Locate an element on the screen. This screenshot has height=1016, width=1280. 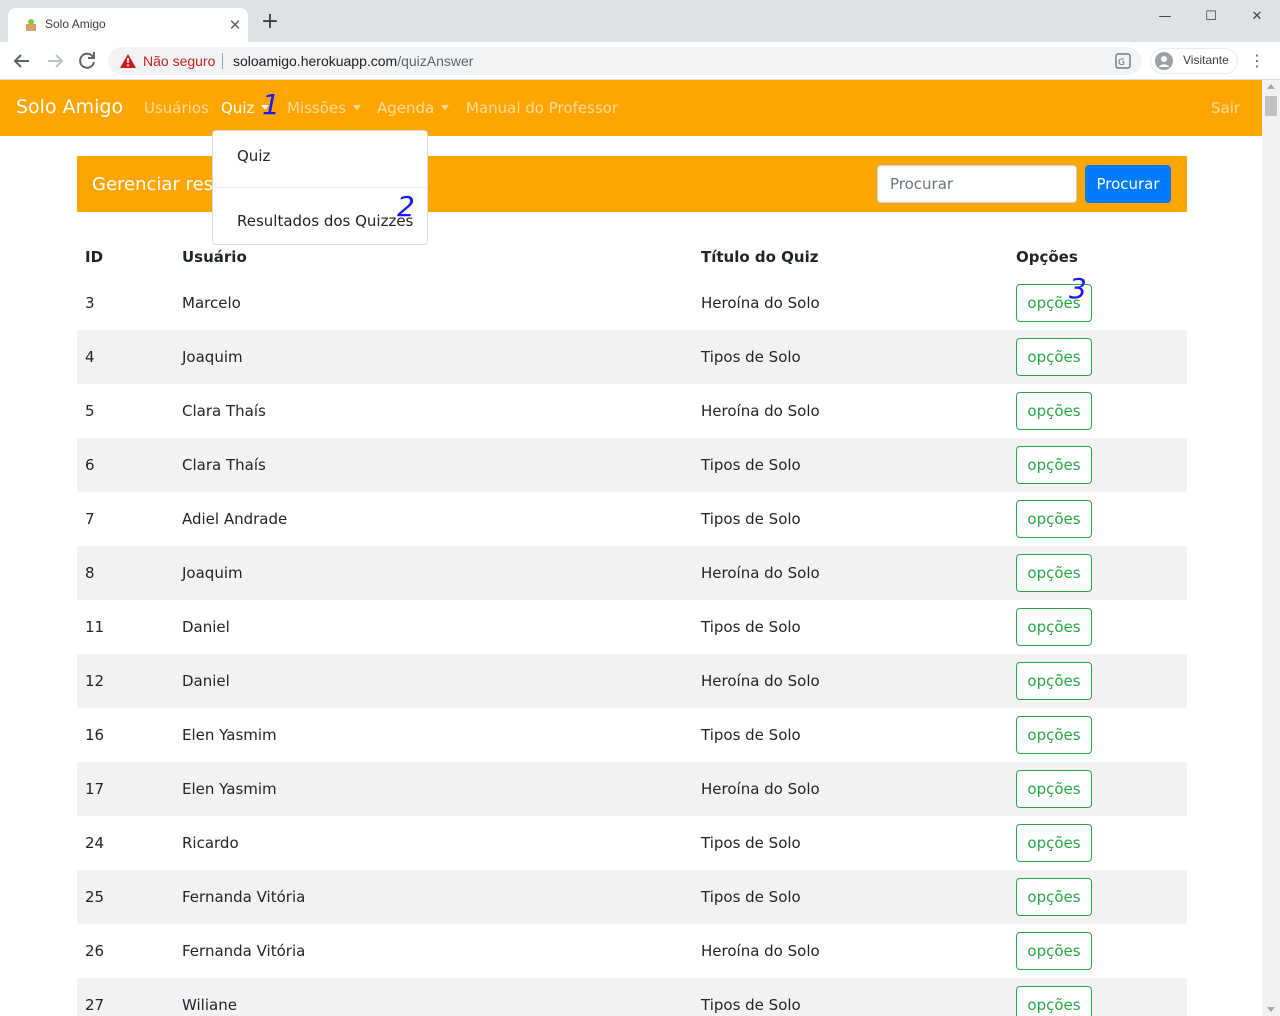
translate-icon: G is located at coordinates (1123, 61).